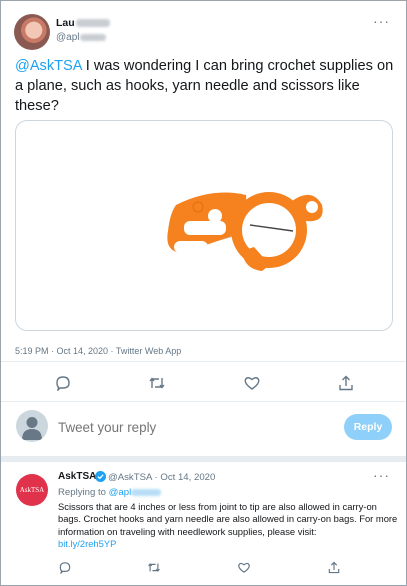 Image resolution: width=407 pixels, height=586 pixels. Describe the element at coordinates (77, 476) in the screenshot. I see `reply-author-name: AskTSA` at that location.